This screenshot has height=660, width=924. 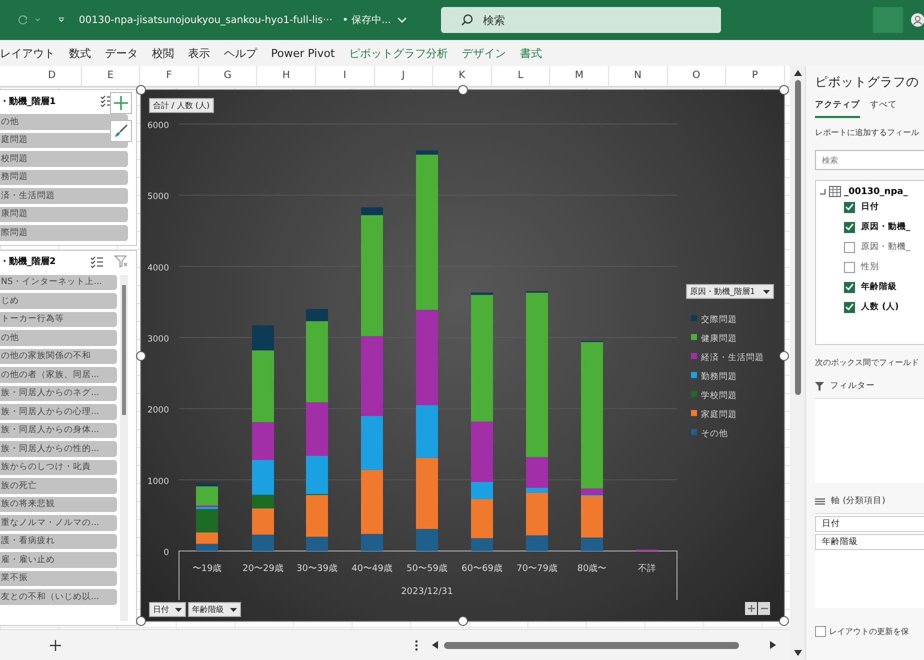 I want to click on slicer-item: 族の将来悲観, so click(x=58, y=504).